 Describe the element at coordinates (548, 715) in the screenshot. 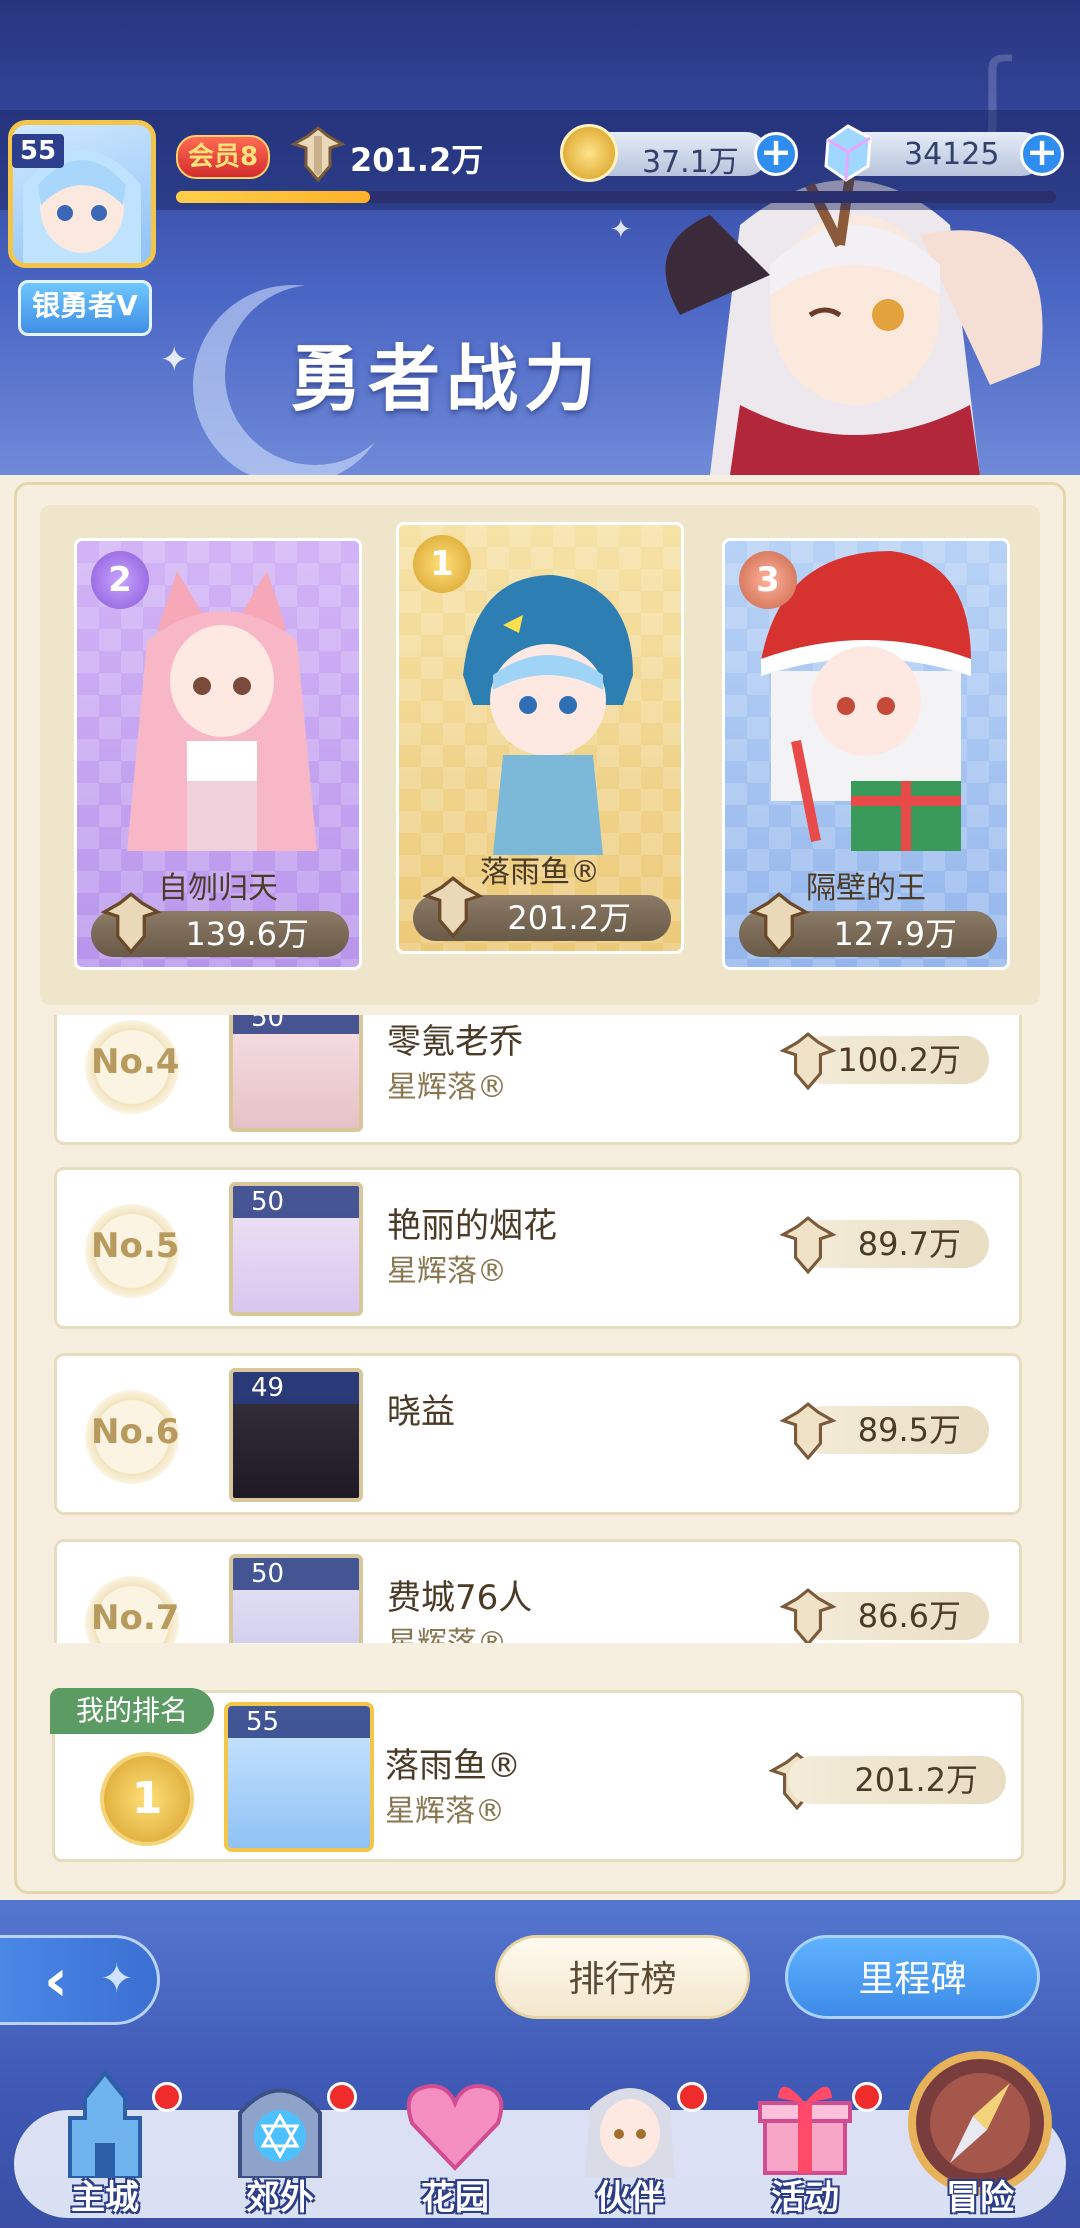

I see `shark-hood-character-icon` at that location.